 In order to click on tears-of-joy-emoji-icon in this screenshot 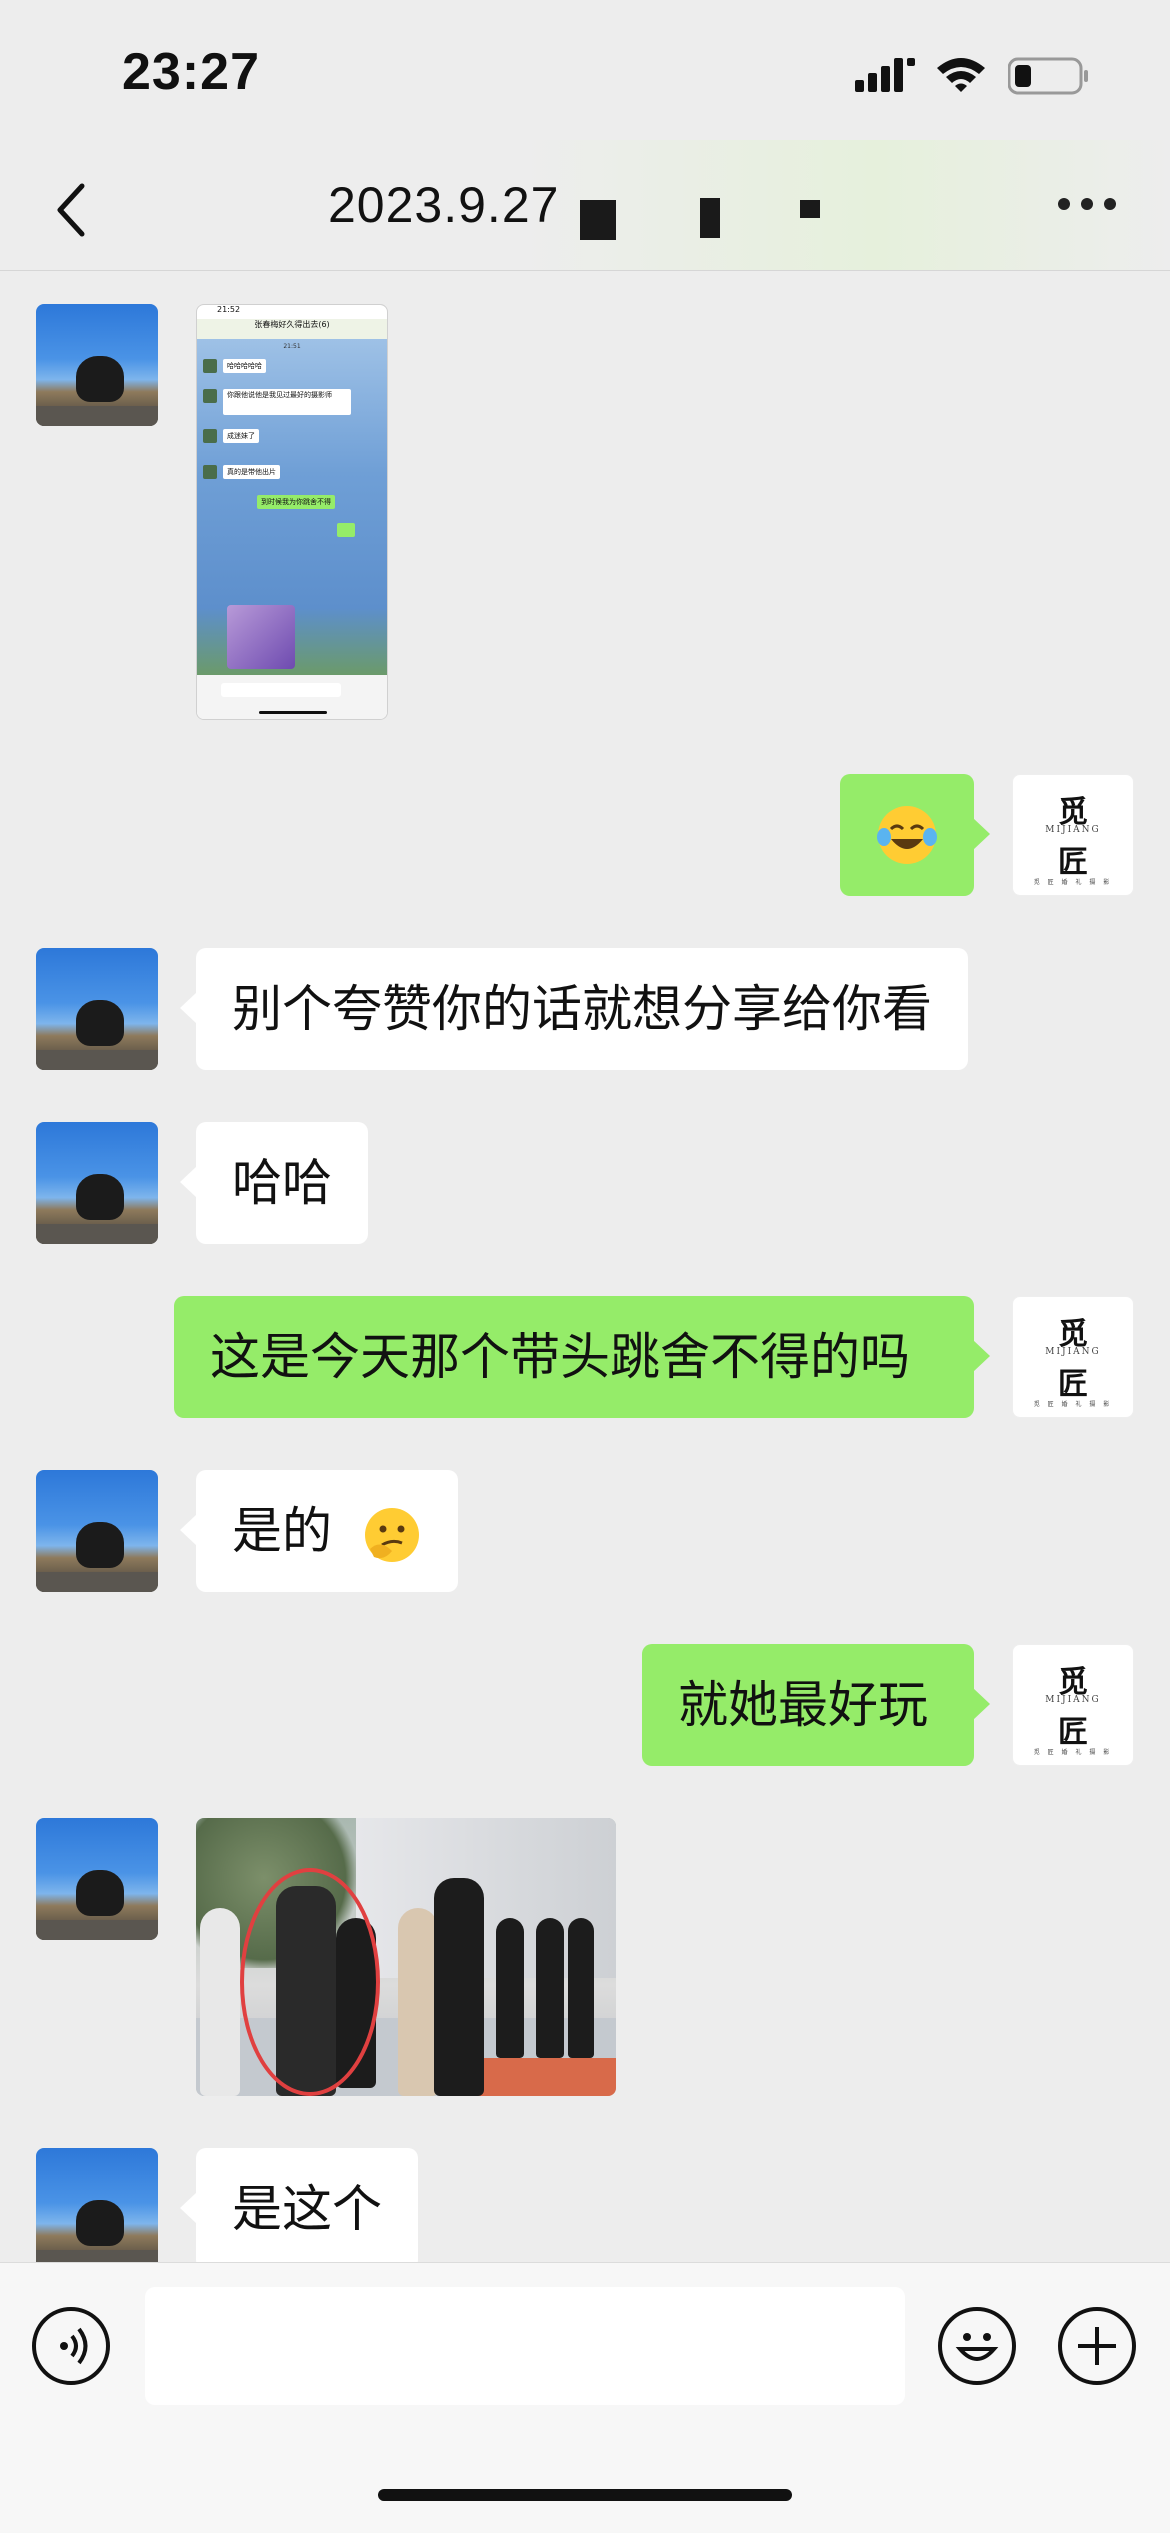, I will do `click(907, 835)`.